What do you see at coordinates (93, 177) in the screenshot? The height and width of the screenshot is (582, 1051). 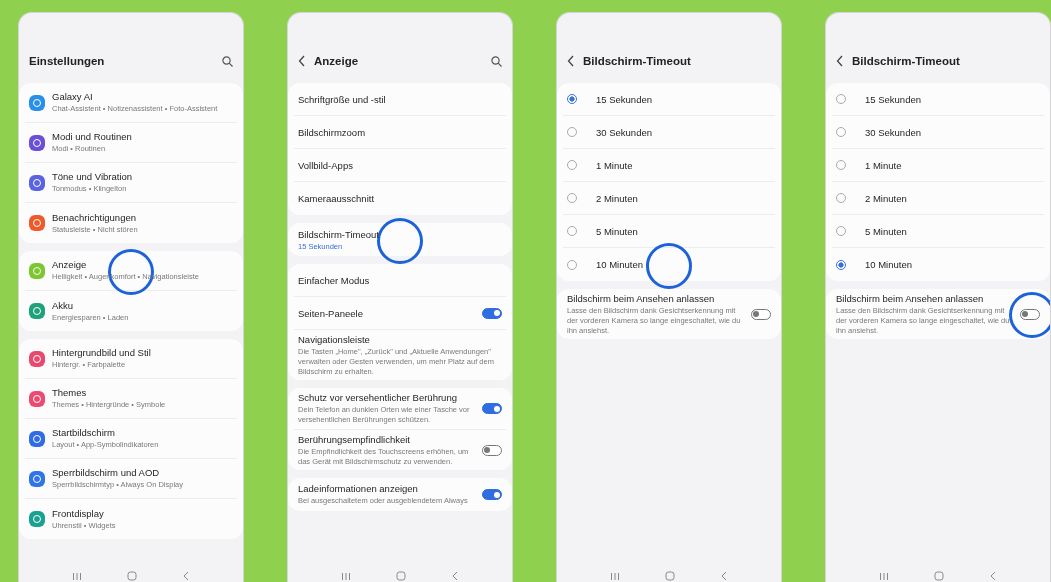 I see `row-title: Töne und Vibration` at bounding box center [93, 177].